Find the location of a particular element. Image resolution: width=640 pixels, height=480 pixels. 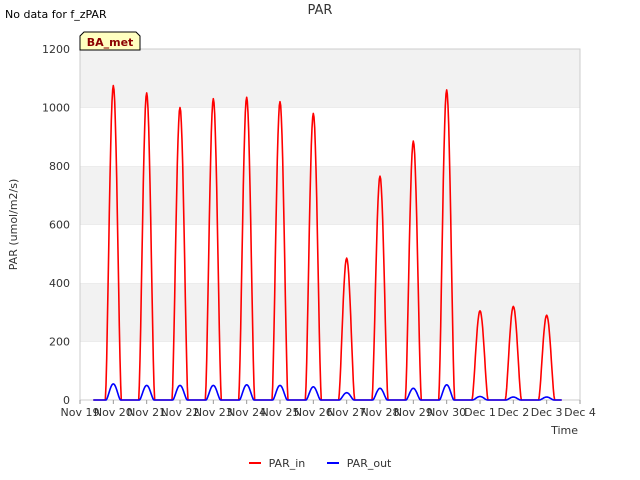

y-tick-label: 1200 is located at coordinates (56, 49).